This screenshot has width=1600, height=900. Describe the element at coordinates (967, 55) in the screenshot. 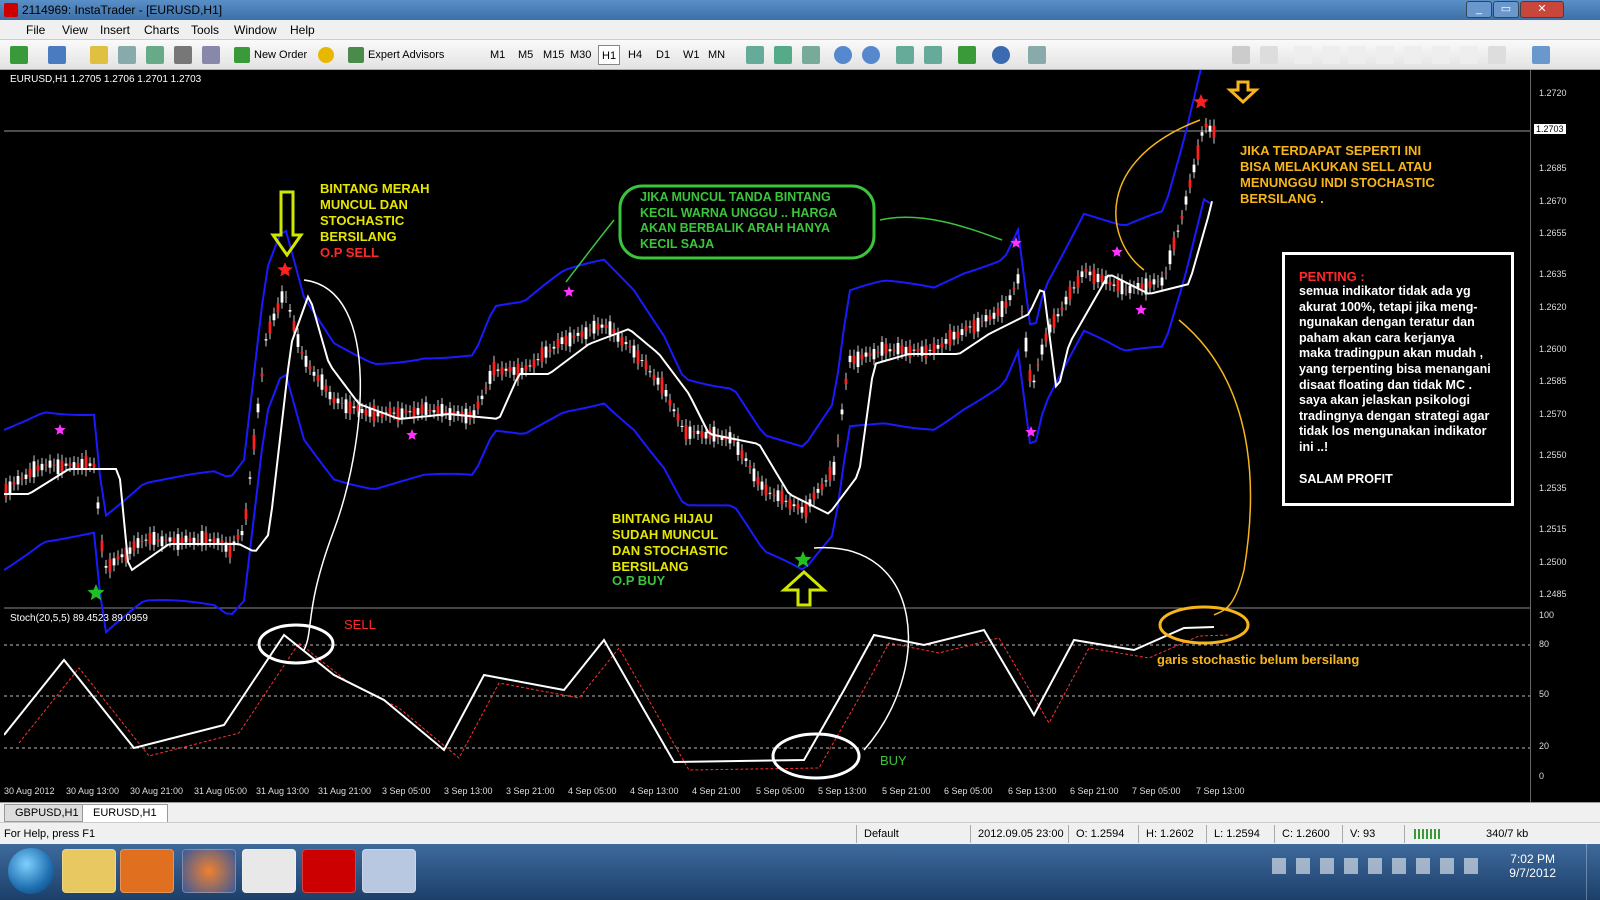

I see `indicators-icon` at that location.